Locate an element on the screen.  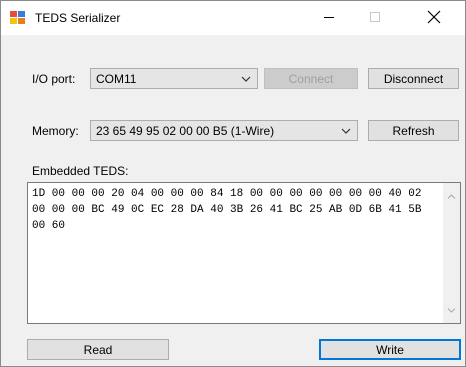
io-port-label: I/O port: is located at coordinates (54, 79).